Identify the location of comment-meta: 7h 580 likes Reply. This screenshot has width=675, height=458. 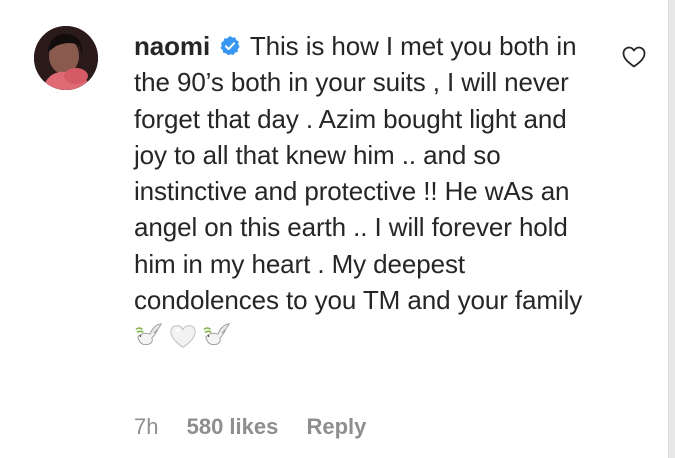
(261, 427).